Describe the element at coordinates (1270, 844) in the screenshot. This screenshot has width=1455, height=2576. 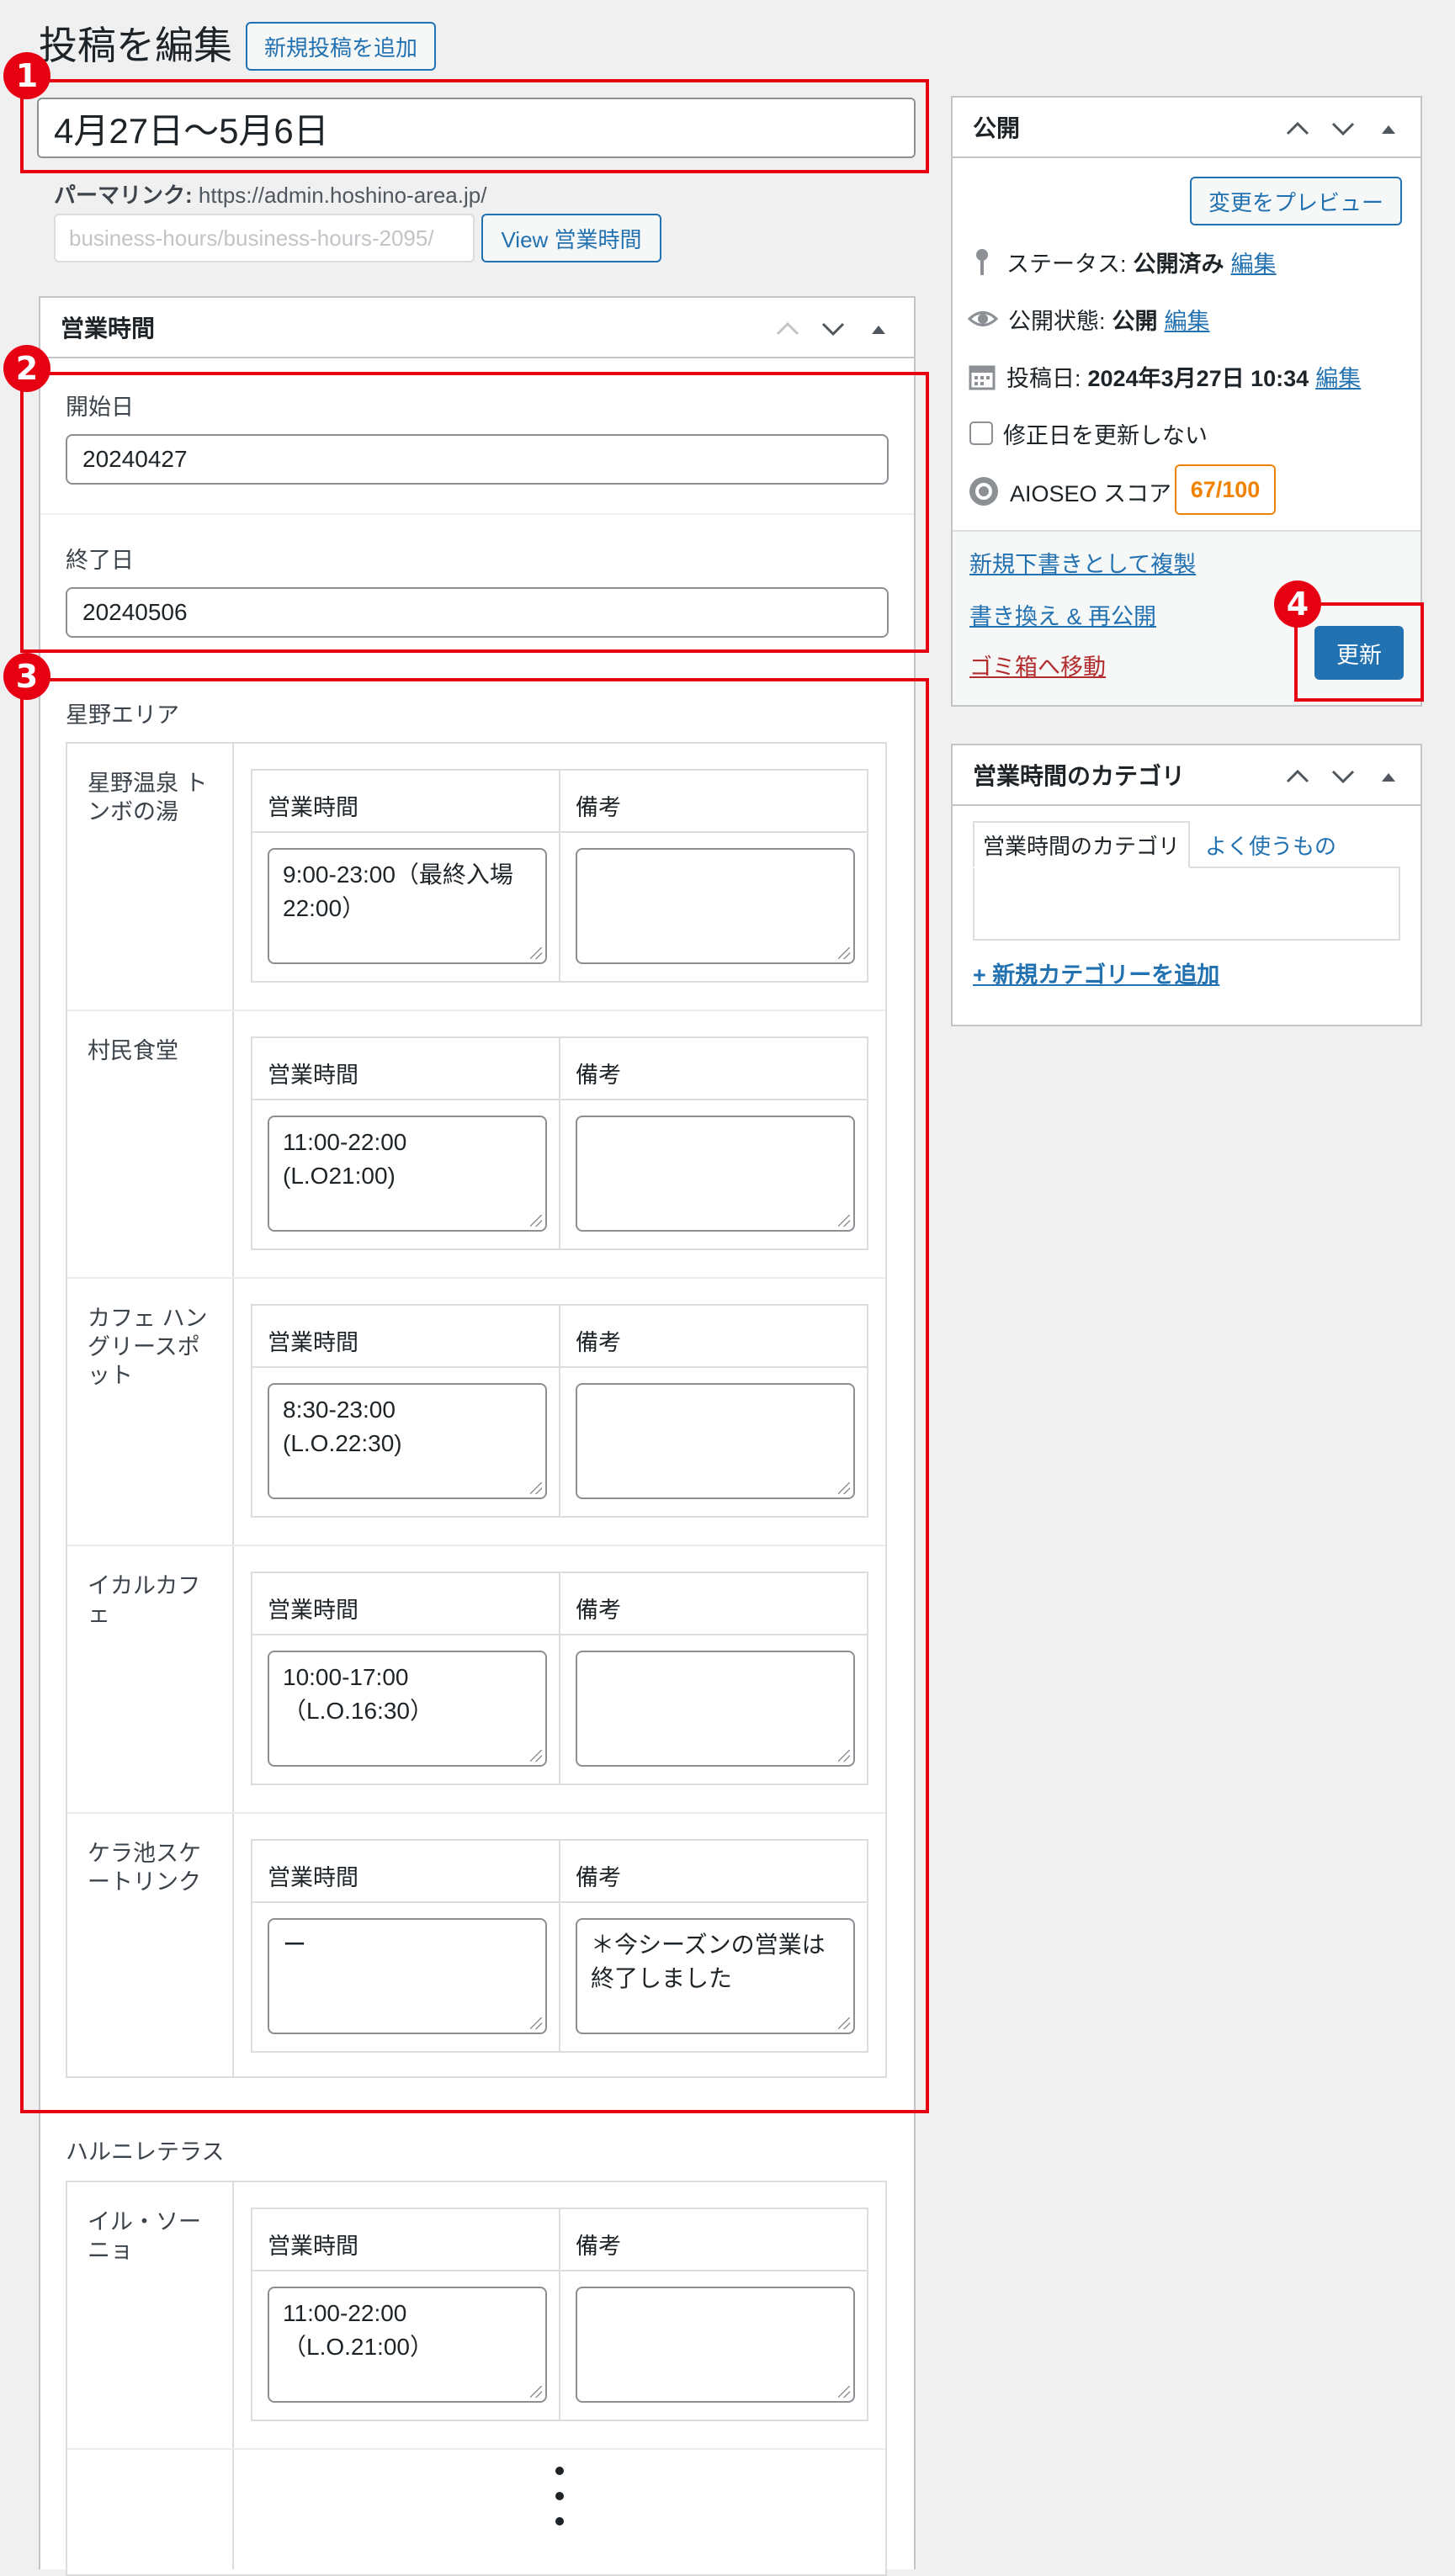
I see `tab-popular-categories: よく使うもの` at that location.